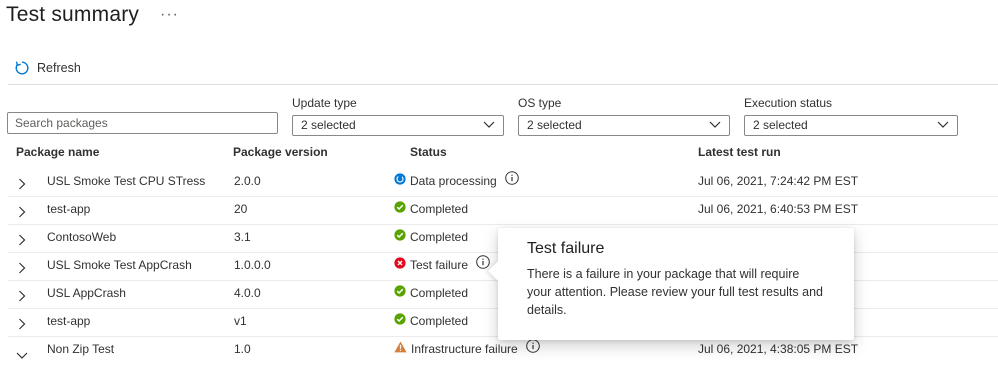  Describe the element at coordinates (400, 181) in the screenshot. I see `data-processing-icon` at that location.